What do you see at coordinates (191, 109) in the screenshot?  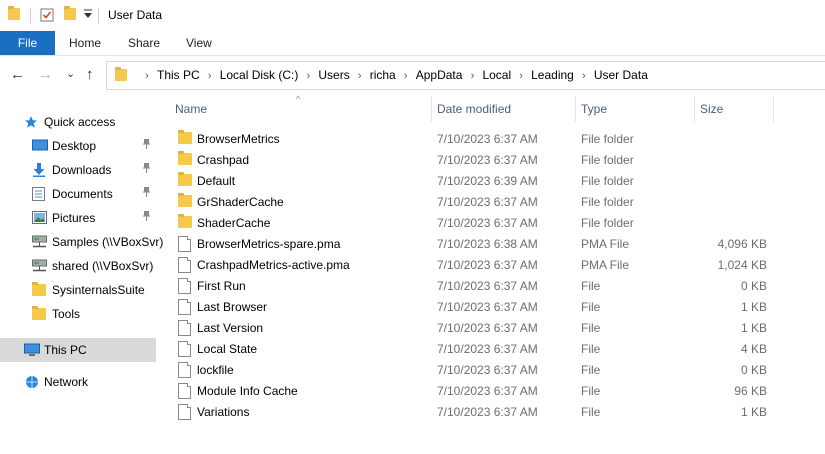 I see `column-header-name: Name` at bounding box center [191, 109].